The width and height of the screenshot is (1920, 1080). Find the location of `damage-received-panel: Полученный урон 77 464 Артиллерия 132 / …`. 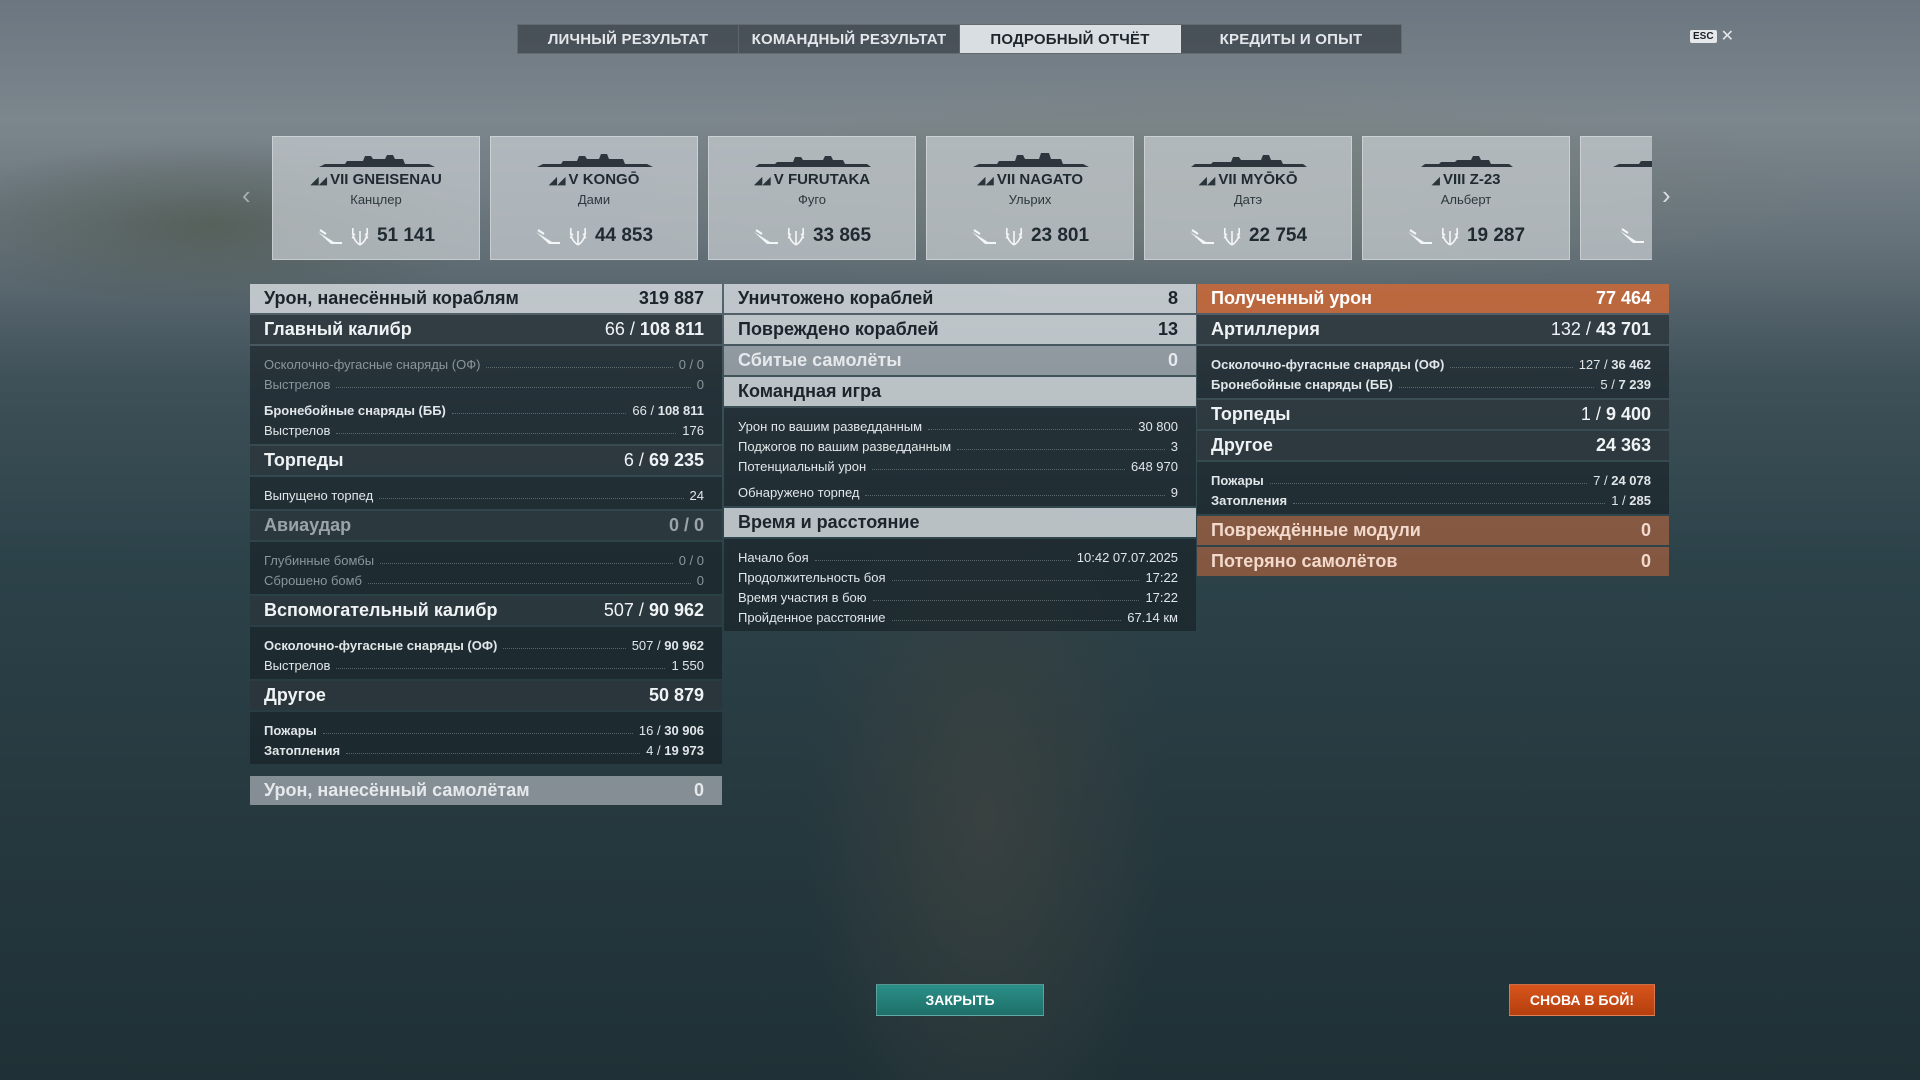

damage-received-panel: Полученный урон 77 464 Артиллерия 132 / … is located at coordinates (1433, 431).